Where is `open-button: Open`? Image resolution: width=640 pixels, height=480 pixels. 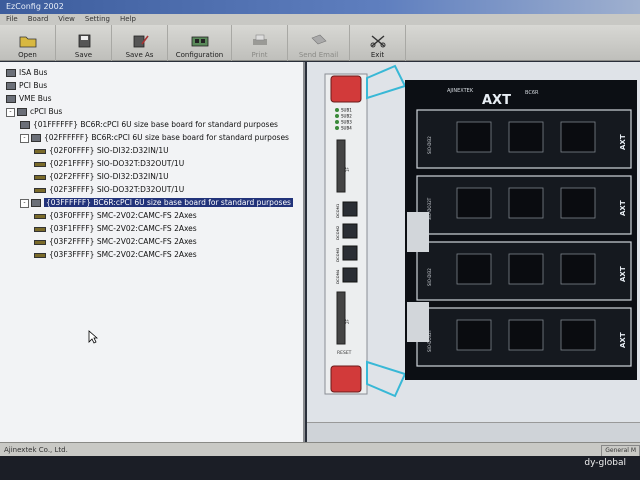
open-button: Open is located at coordinates (28, 43).